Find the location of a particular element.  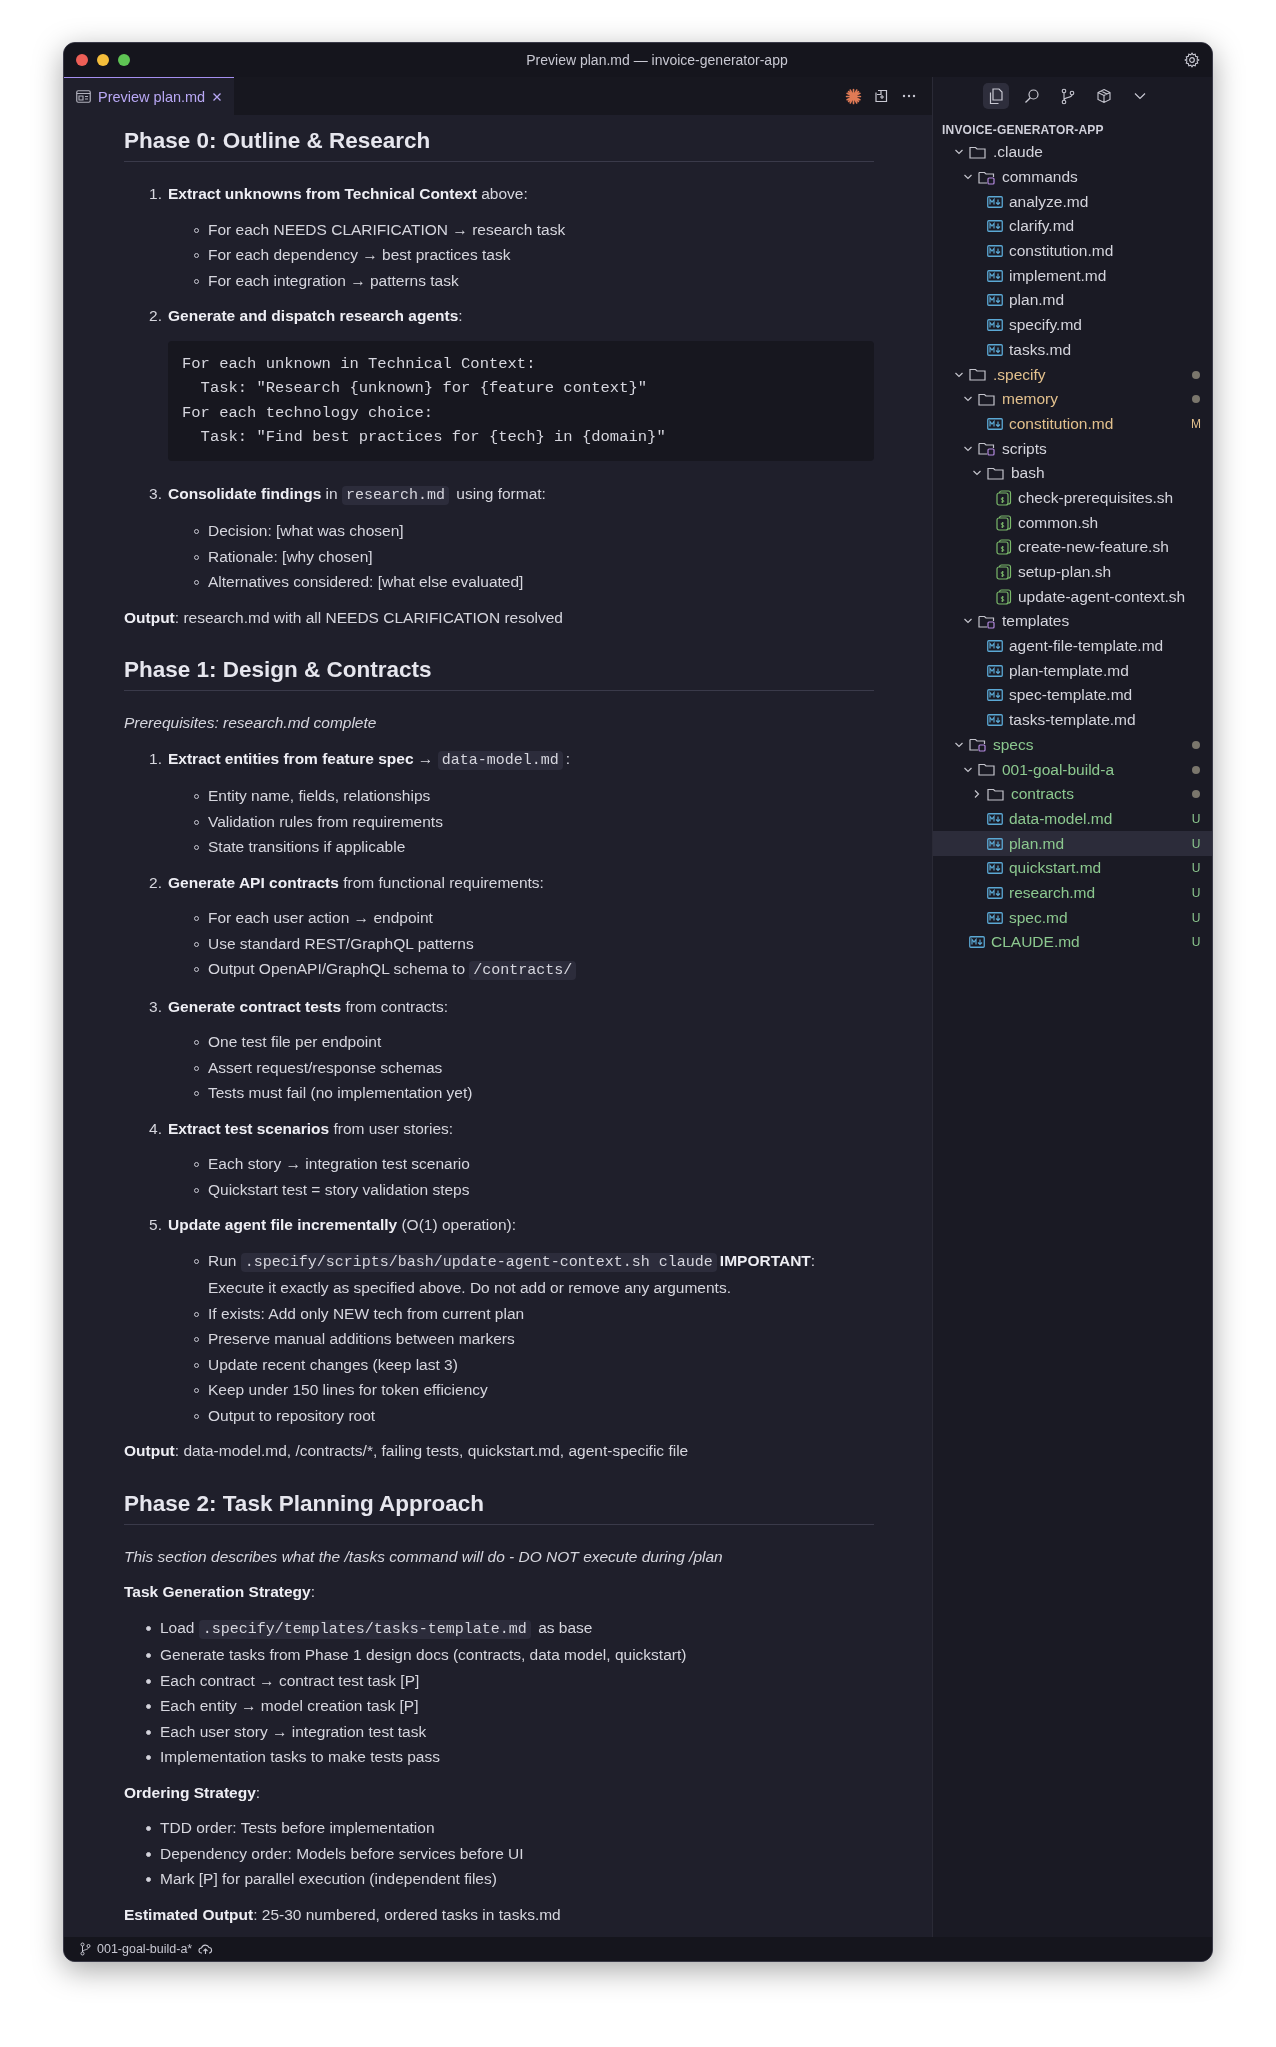

list-item-text: Load .specify/templates/tasks-template.md as base is located at coordinates (376, 1629).